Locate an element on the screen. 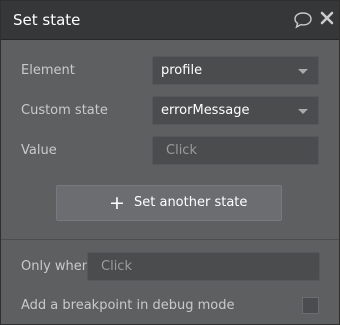 This screenshot has width=340, height=325. custom-state-value: errorMessage is located at coordinates (205, 110).